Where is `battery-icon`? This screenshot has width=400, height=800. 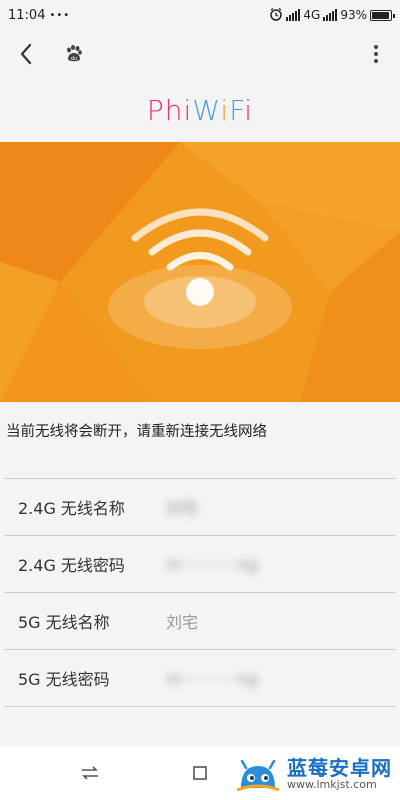 battery-icon is located at coordinates (382, 15).